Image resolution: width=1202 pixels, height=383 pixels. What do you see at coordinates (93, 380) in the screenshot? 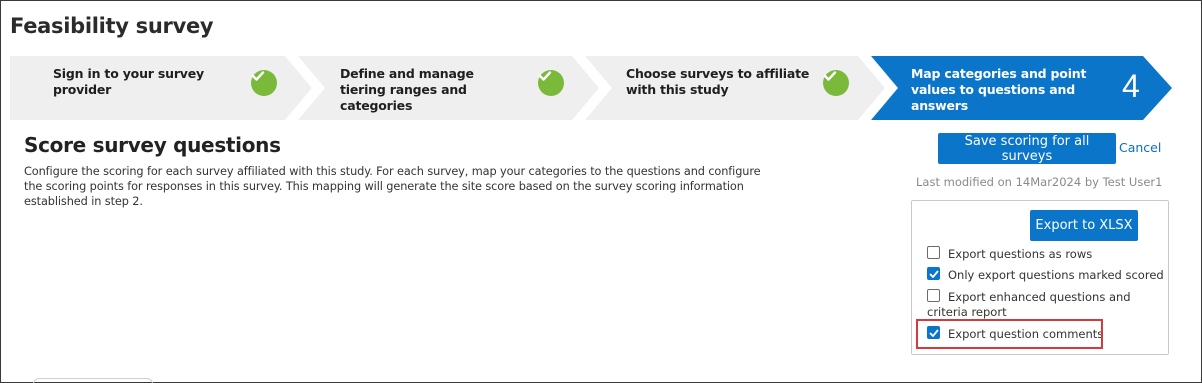
I see `partial-tab` at bounding box center [93, 380].